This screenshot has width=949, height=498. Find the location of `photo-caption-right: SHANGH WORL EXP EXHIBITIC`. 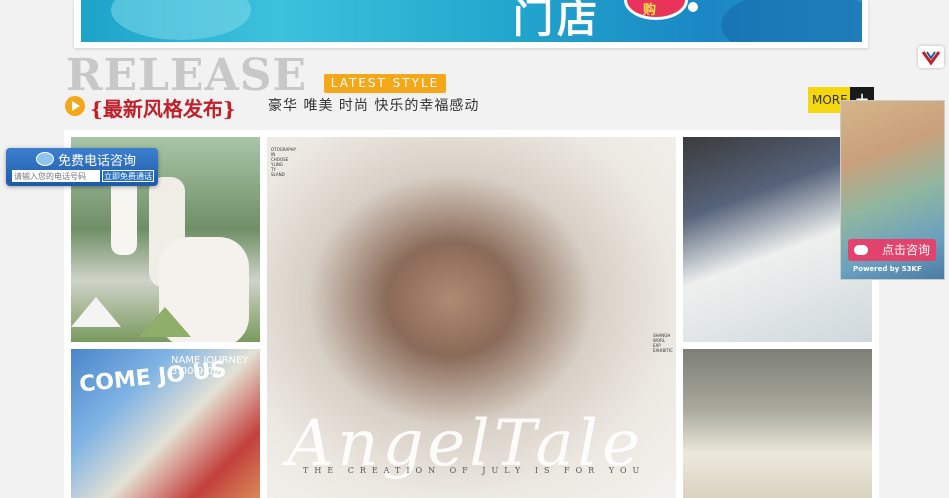

photo-caption-right: SHANGH WORL EXP EXHIBITIC is located at coordinates (663, 343).